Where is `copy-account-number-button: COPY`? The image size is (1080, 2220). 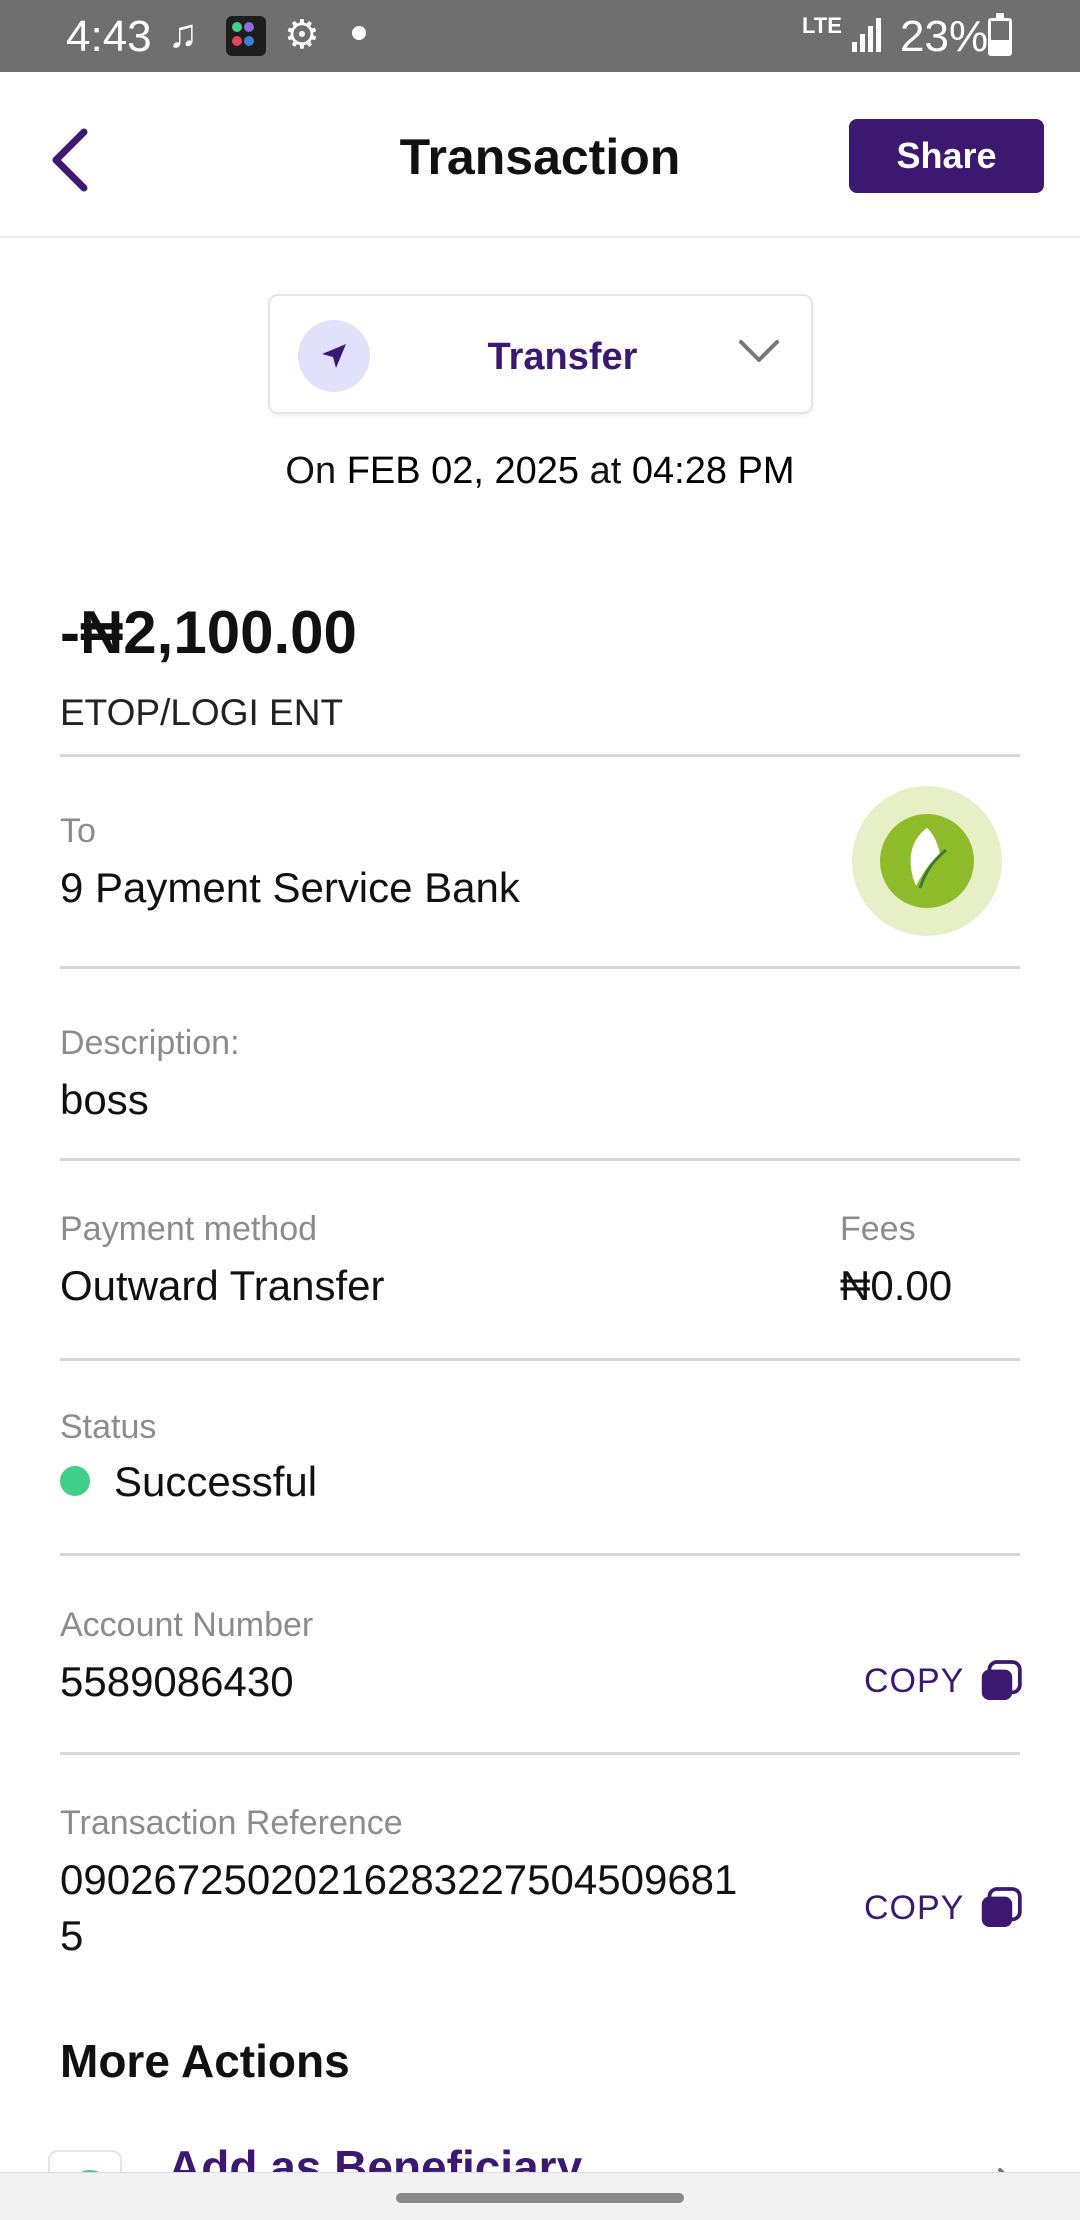
copy-account-number-button: COPY is located at coordinates (944, 1681).